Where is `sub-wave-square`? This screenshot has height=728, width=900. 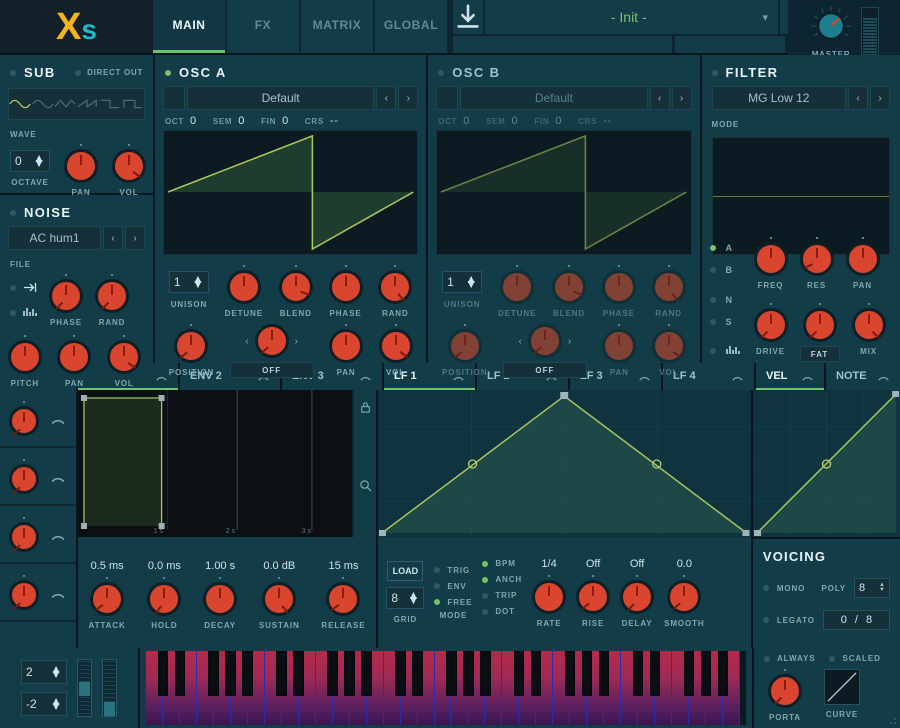 sub-wave-square is located at coordinates (110, 104).